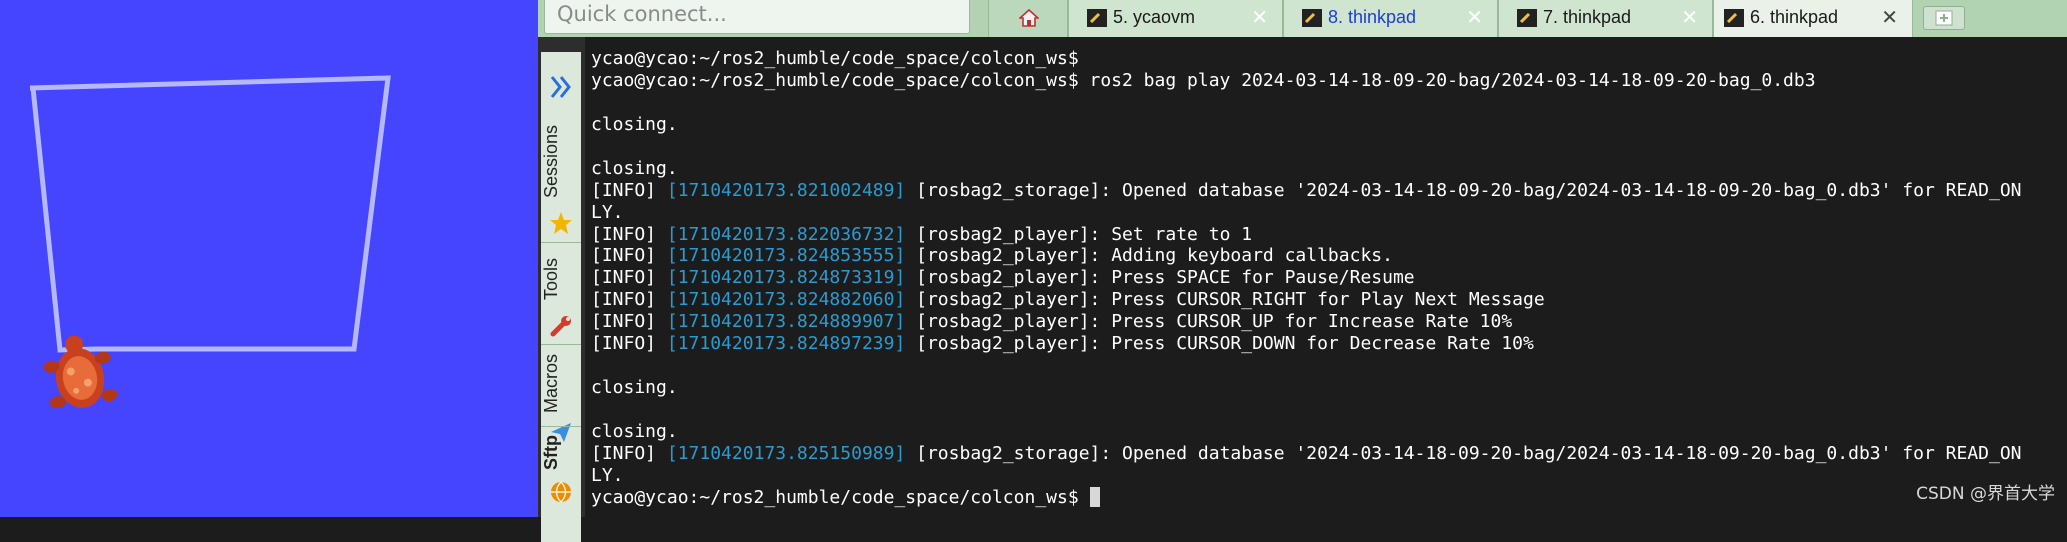 The width and height of the screenshot is (2067, 542). What do you see at coordinates (1094, 496) in the screenshot?
I see `terminal-cursor` at bounding box center [1094, 496].